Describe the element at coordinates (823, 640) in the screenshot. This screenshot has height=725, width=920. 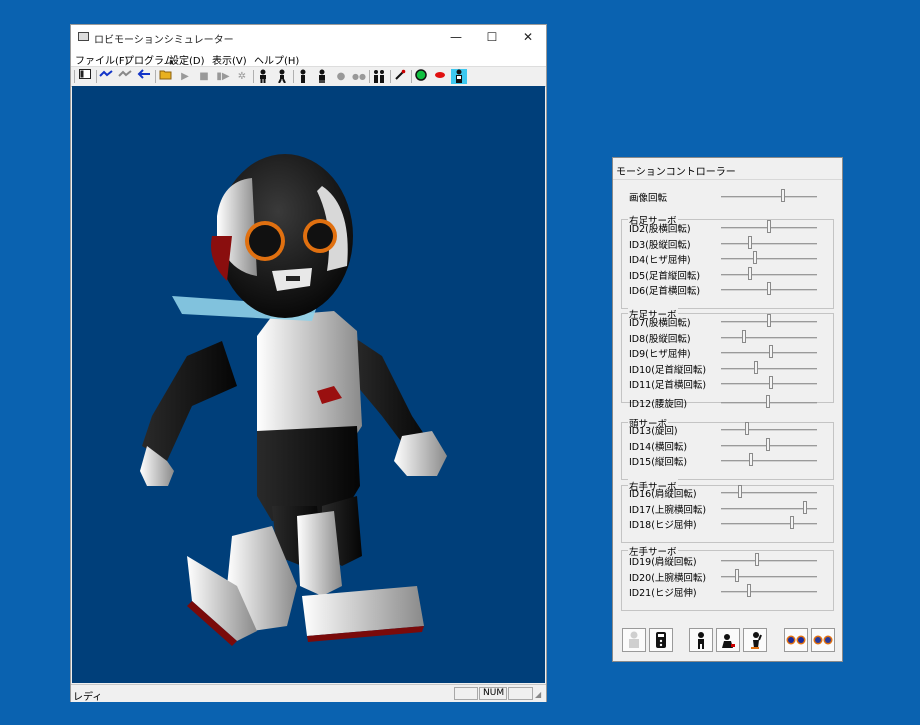
I see `eyes-alt-button` at that location.